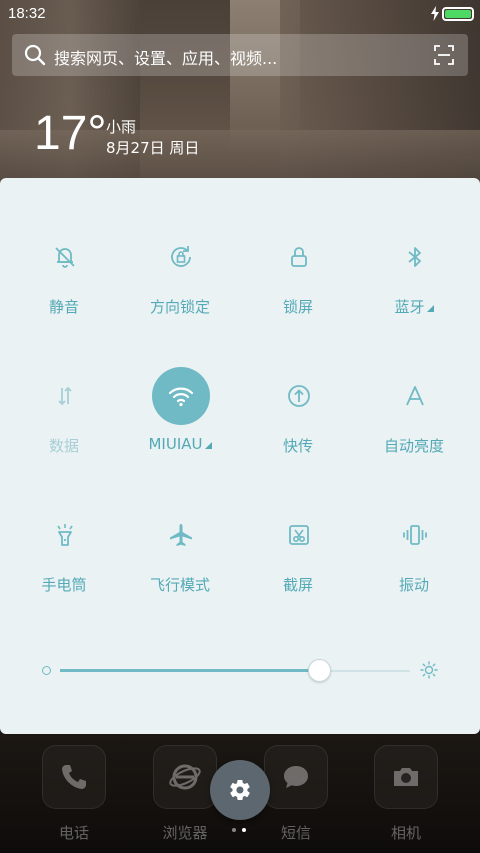  I want to click on toggle-bluetooth-icon-wrap, so click(415, 257).